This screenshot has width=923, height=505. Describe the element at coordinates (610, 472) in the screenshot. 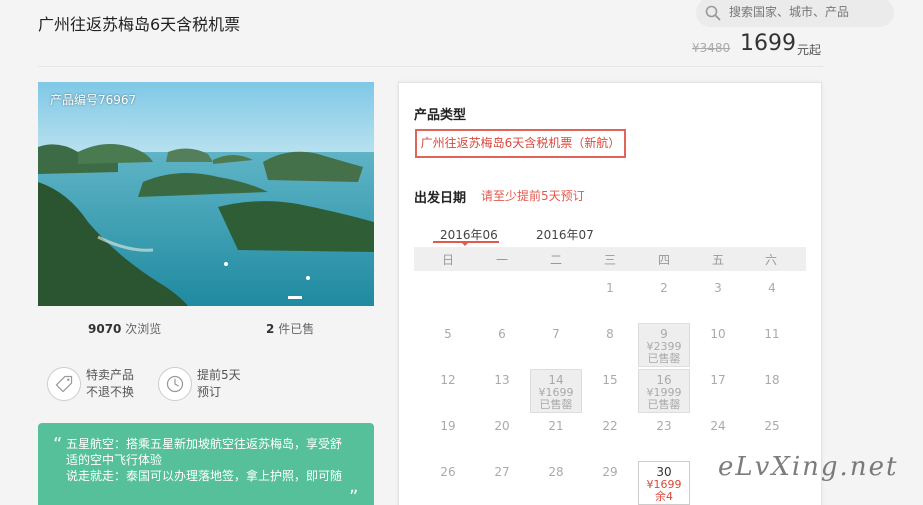

I see `day-number: 29` at that location.